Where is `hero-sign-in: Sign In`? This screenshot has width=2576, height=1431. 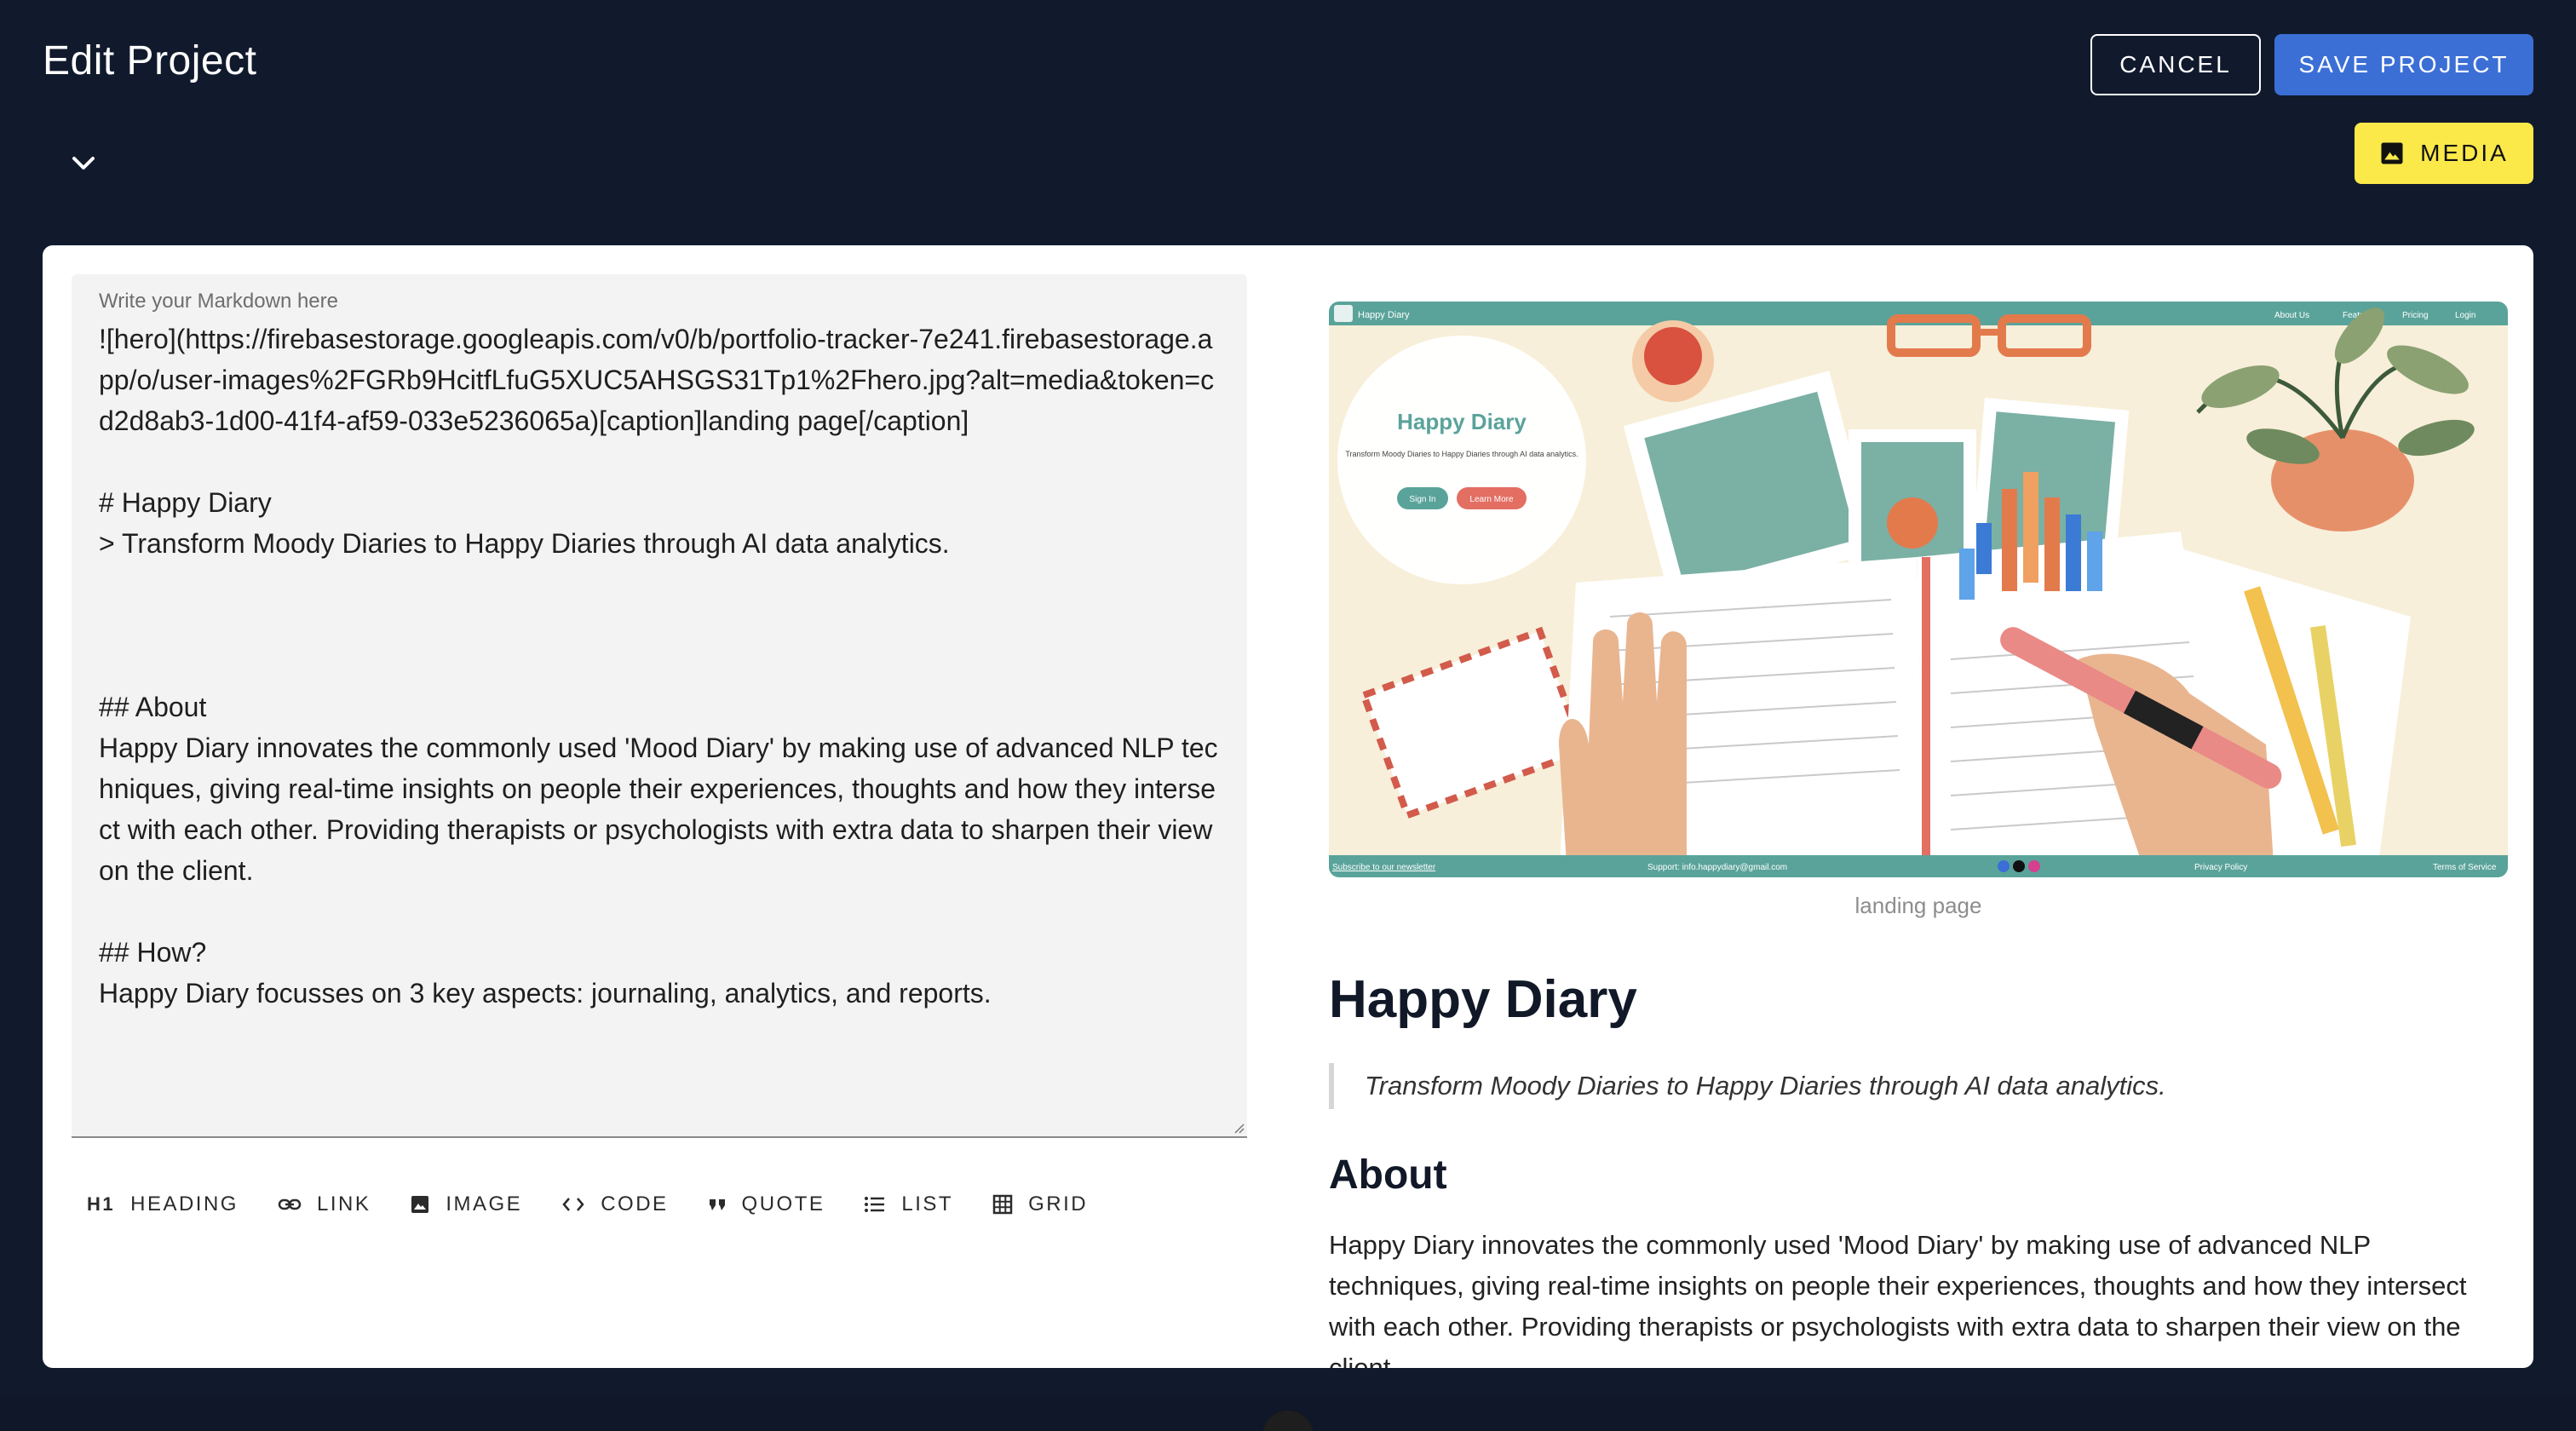 hero-sign-in: Sign In is located at coordinates (1422, 499).